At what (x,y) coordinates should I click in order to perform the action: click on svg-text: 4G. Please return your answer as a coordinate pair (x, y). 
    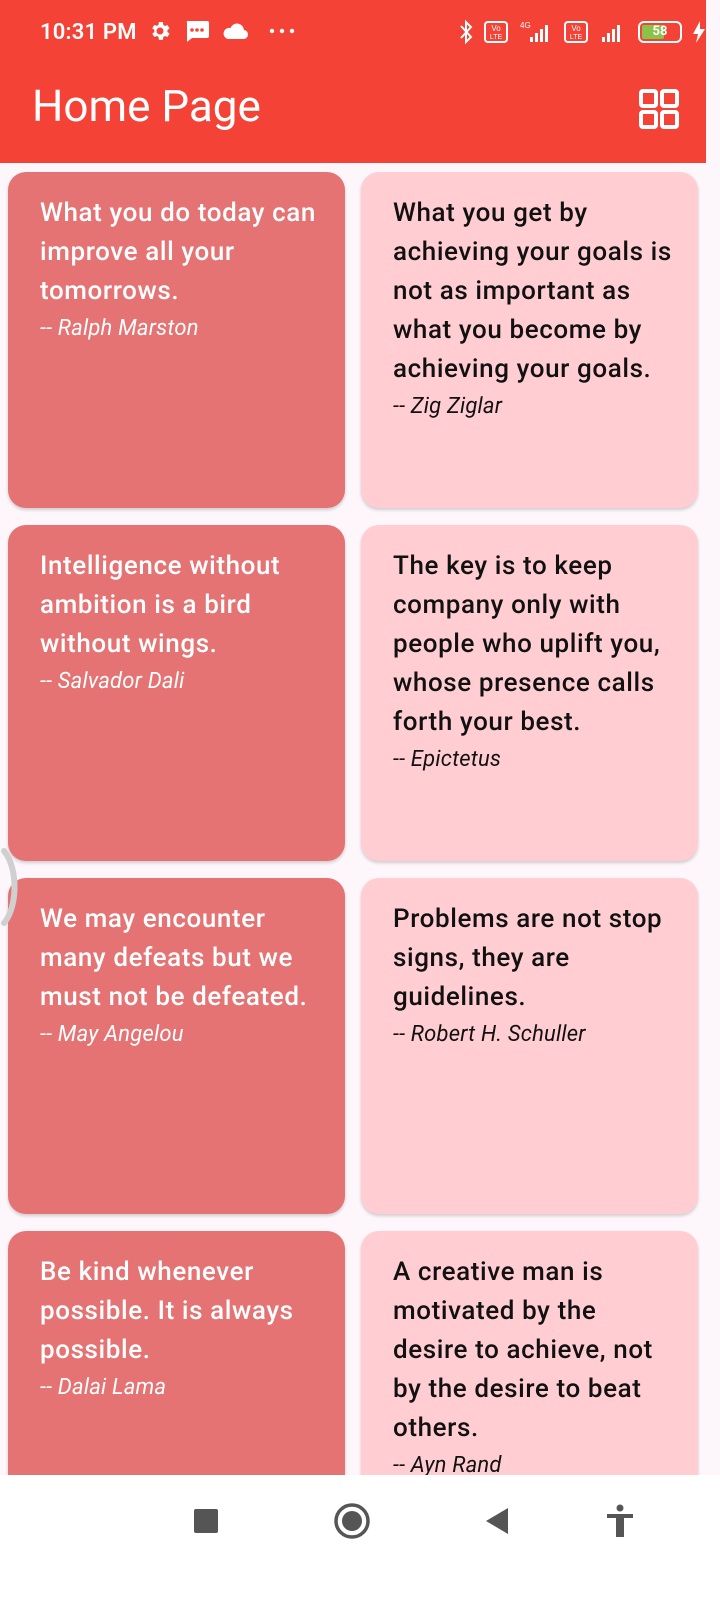
    Looking at the image, I should click on (525, 25).